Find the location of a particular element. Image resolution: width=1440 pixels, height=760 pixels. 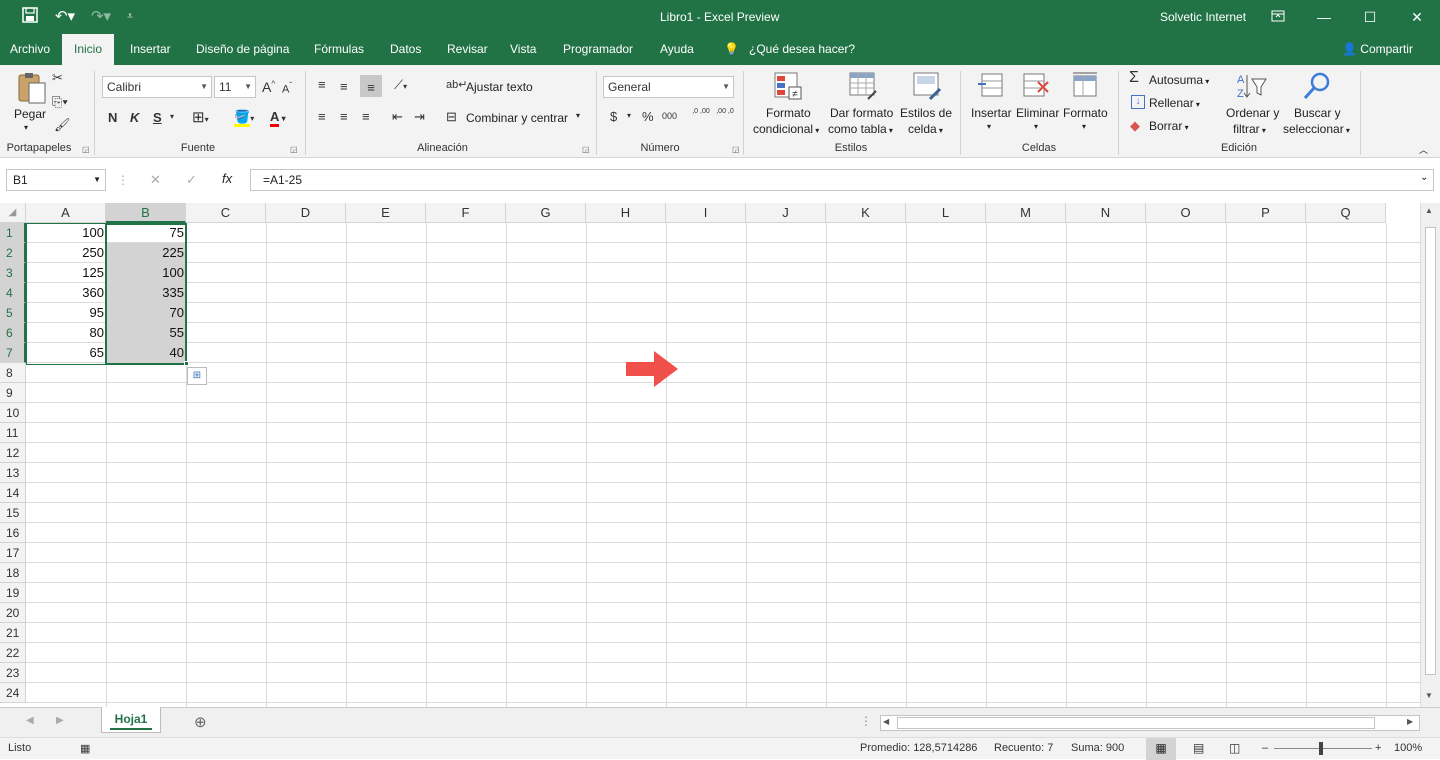

fill-button: Rellenar ▾ is located at coordinates (1174, 103).